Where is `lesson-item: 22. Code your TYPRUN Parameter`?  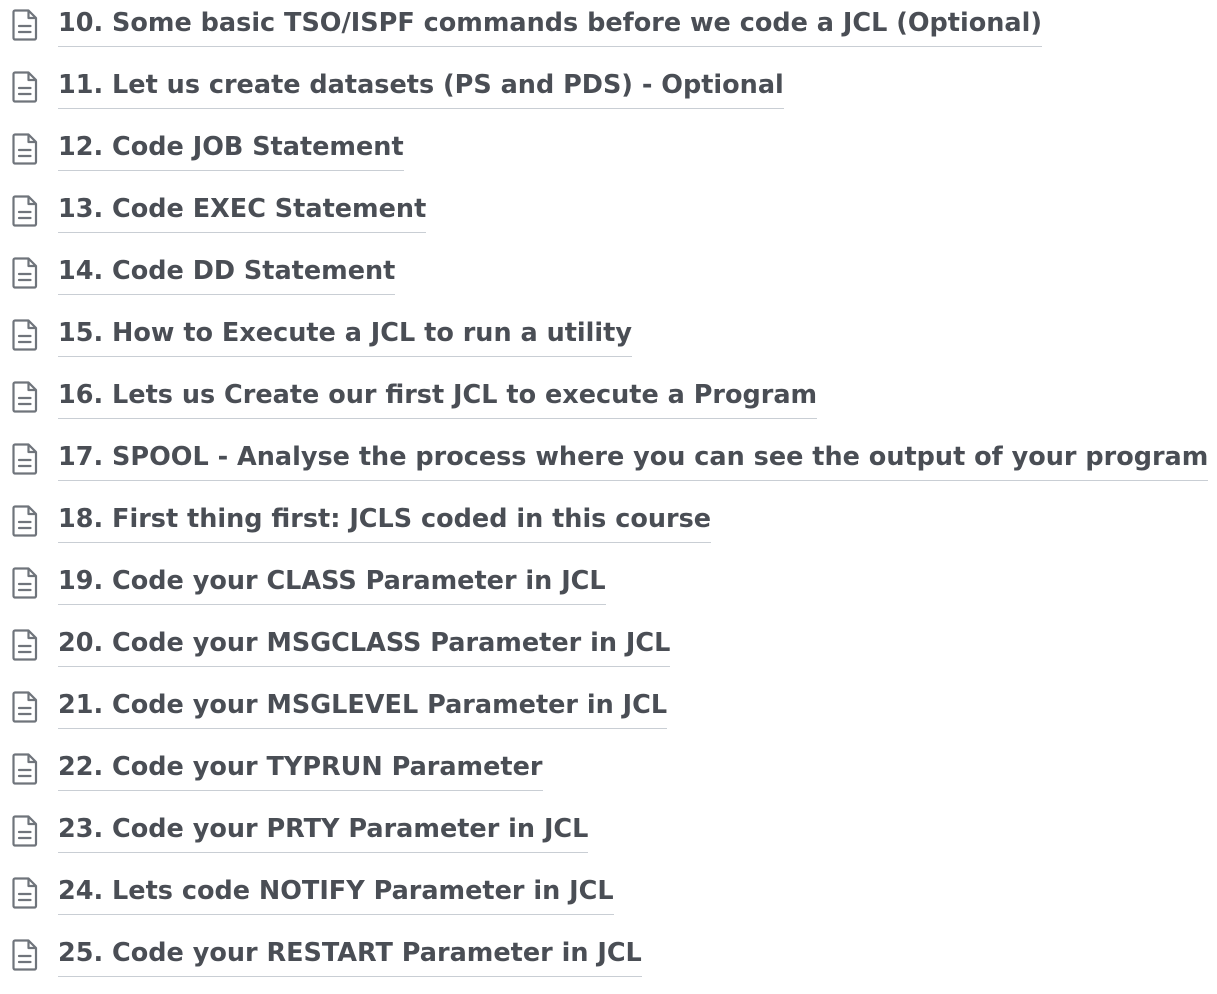 lesson-item: 22. Code your TYPRUN Parameter is located at coordinates (608, 777).